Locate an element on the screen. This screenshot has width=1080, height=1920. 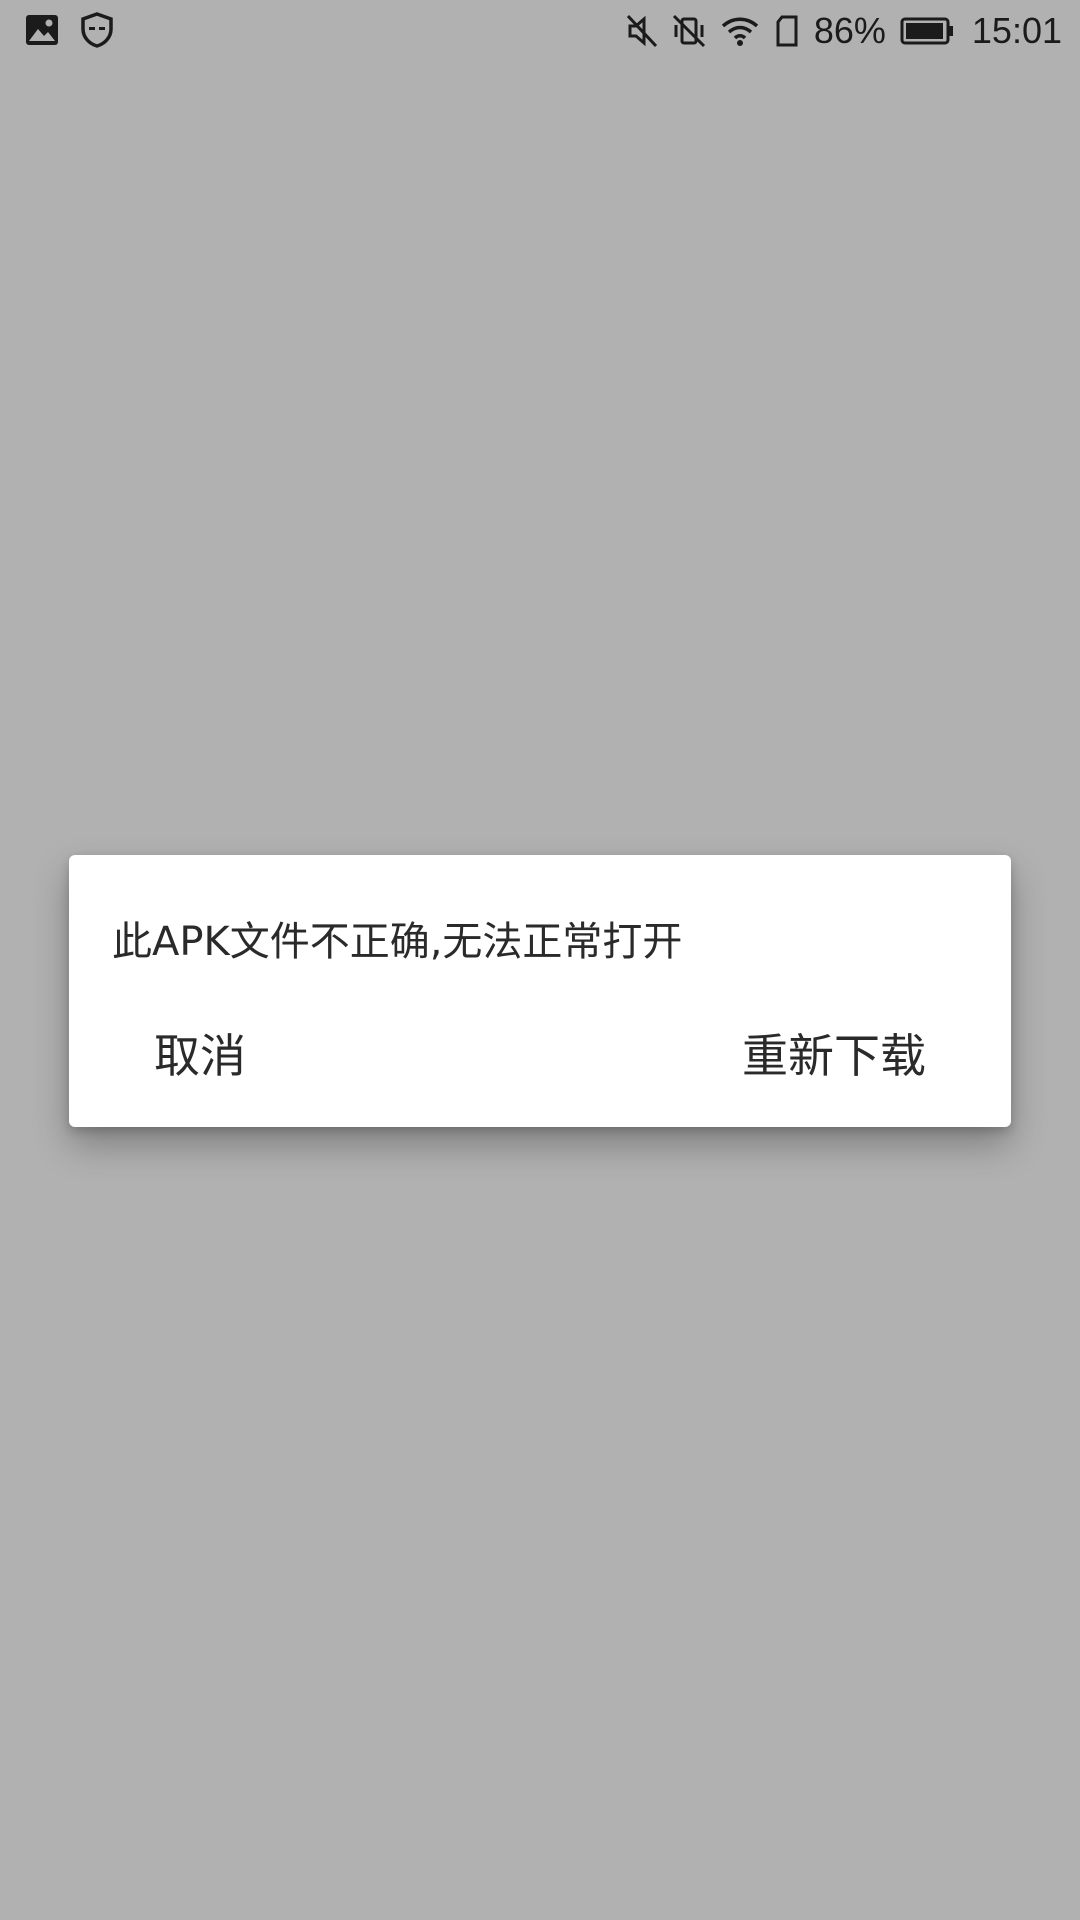
battery-percent: 86% is located at coordinates (849, 30).